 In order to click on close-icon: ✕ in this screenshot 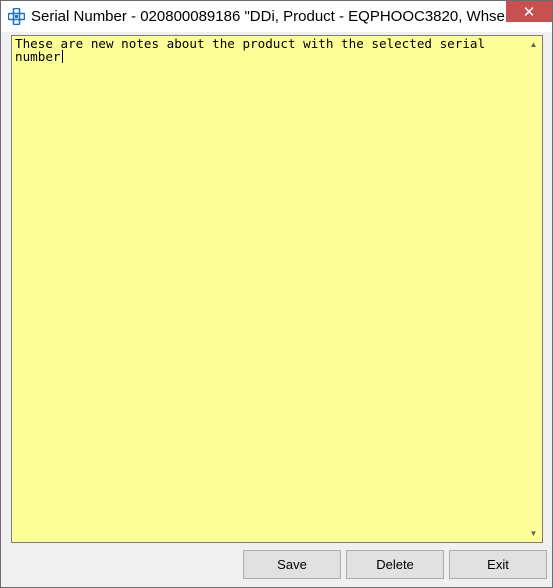, I will do `click(529, 11)`.